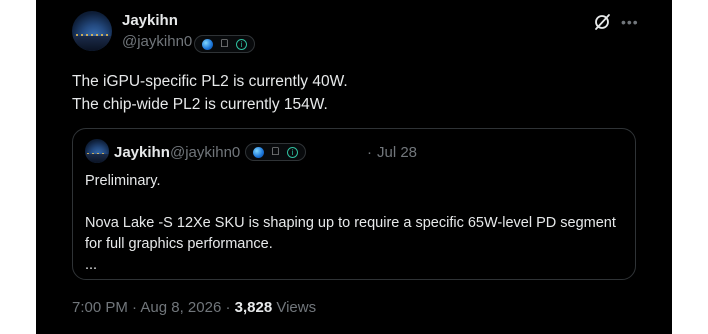 This screenshot has width=708, height=334. Describe the element at coordinates (602, 22) in the screenshot. I see `grok-icon` at that location.